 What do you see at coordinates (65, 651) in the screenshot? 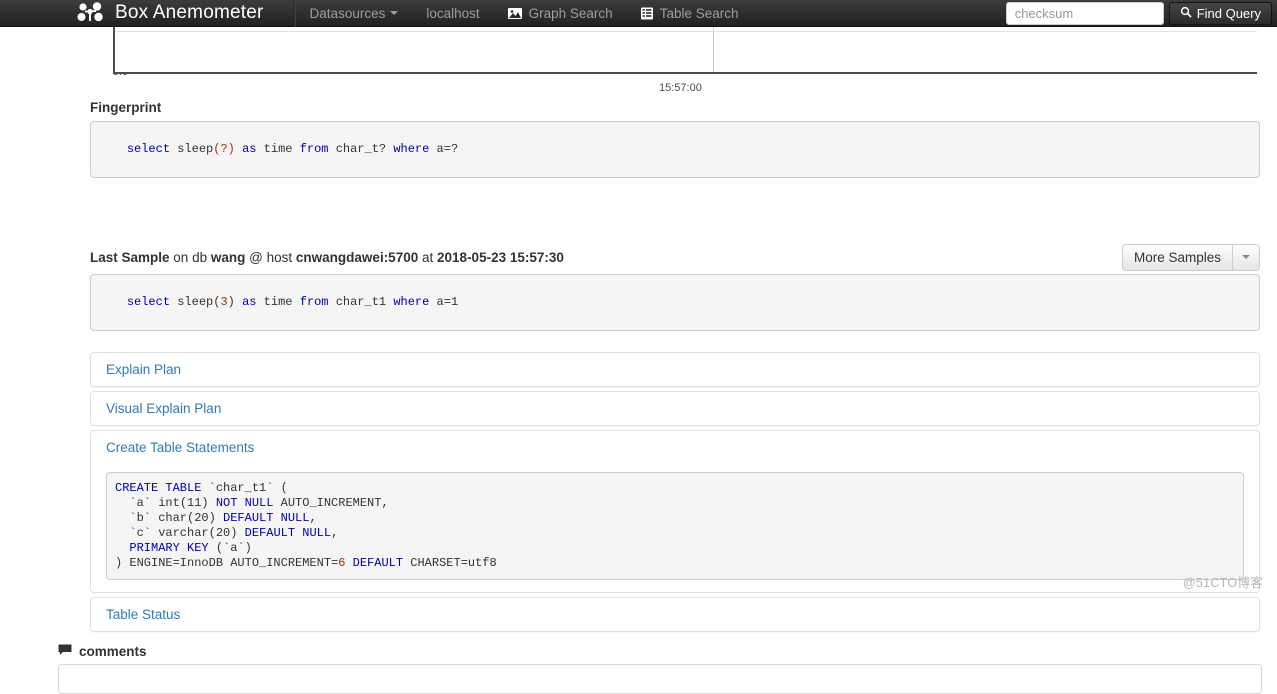
I see `comment-bubble-icon` at bounding box center [65, 651].